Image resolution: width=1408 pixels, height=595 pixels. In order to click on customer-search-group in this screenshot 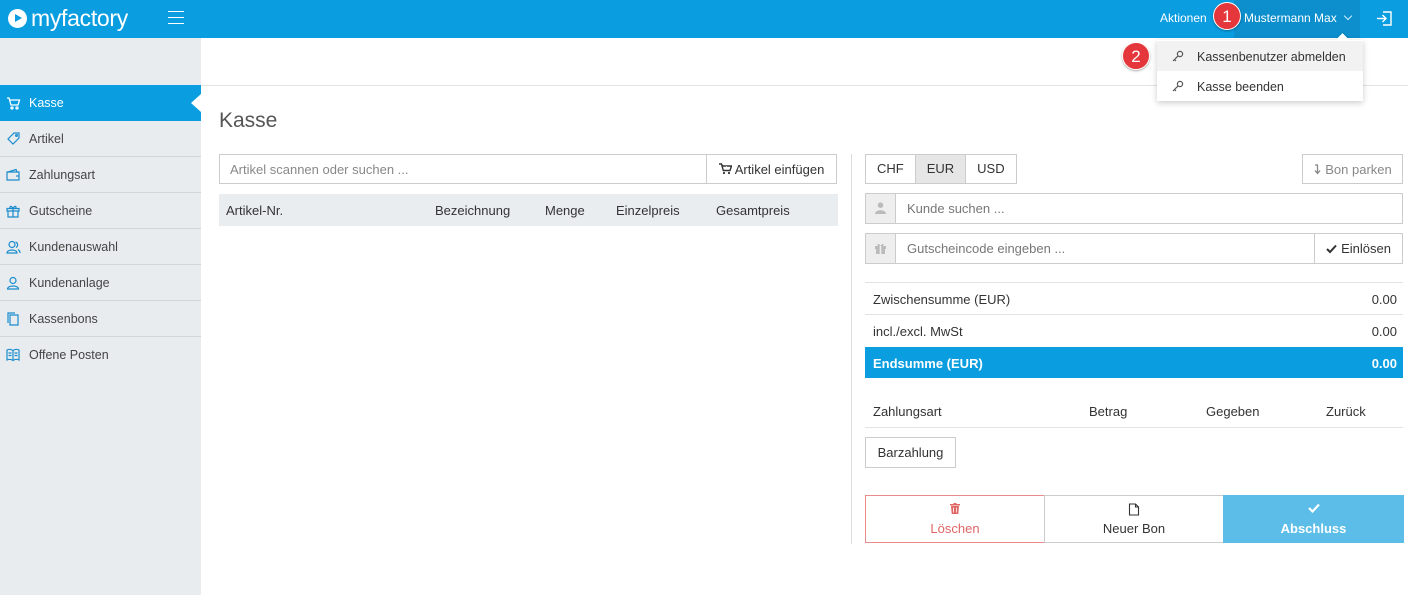, I will do `click(1134, 208)`.